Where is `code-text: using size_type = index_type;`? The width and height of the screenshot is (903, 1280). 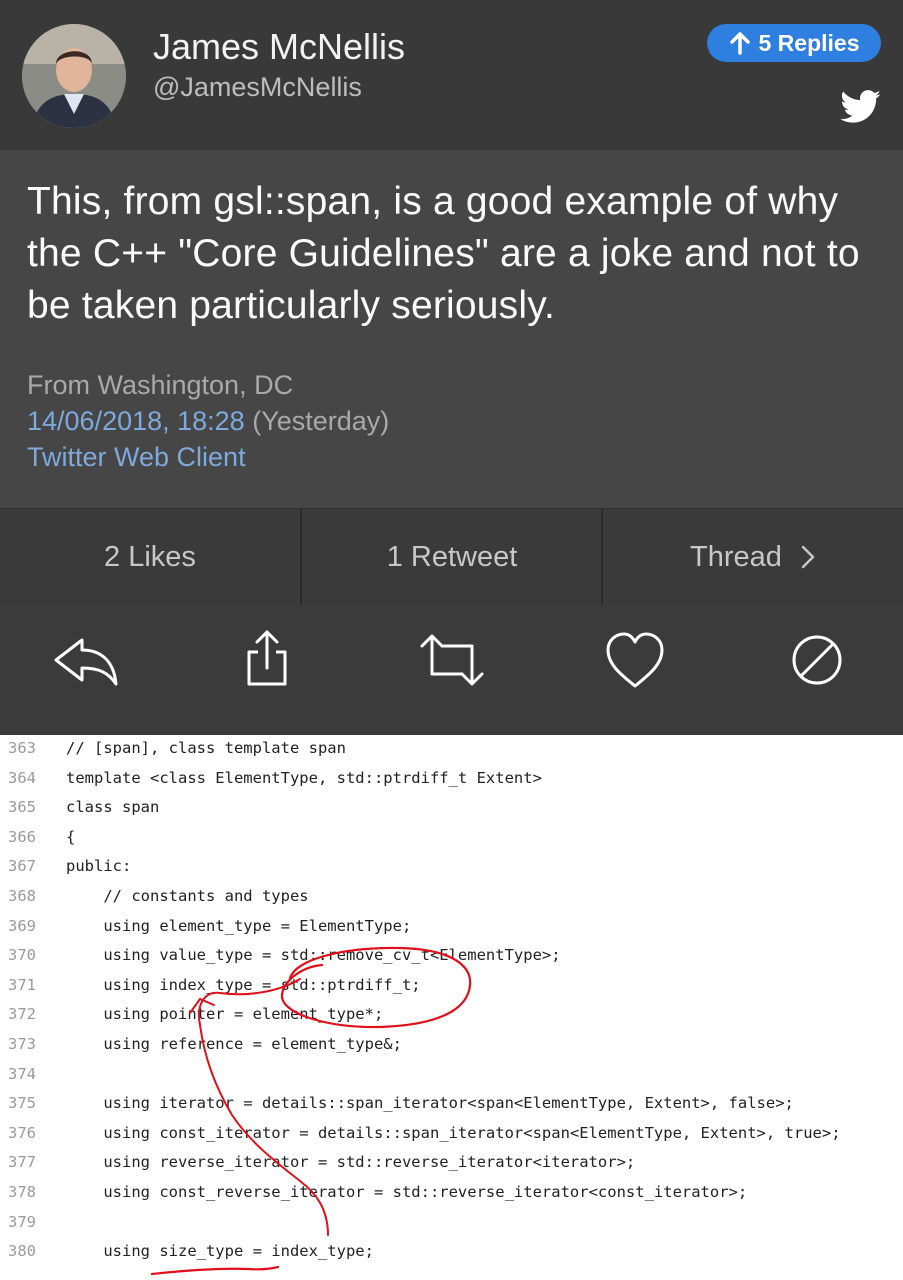
code-text: using size_type = index_type; is located at coordinates (220, 1251).